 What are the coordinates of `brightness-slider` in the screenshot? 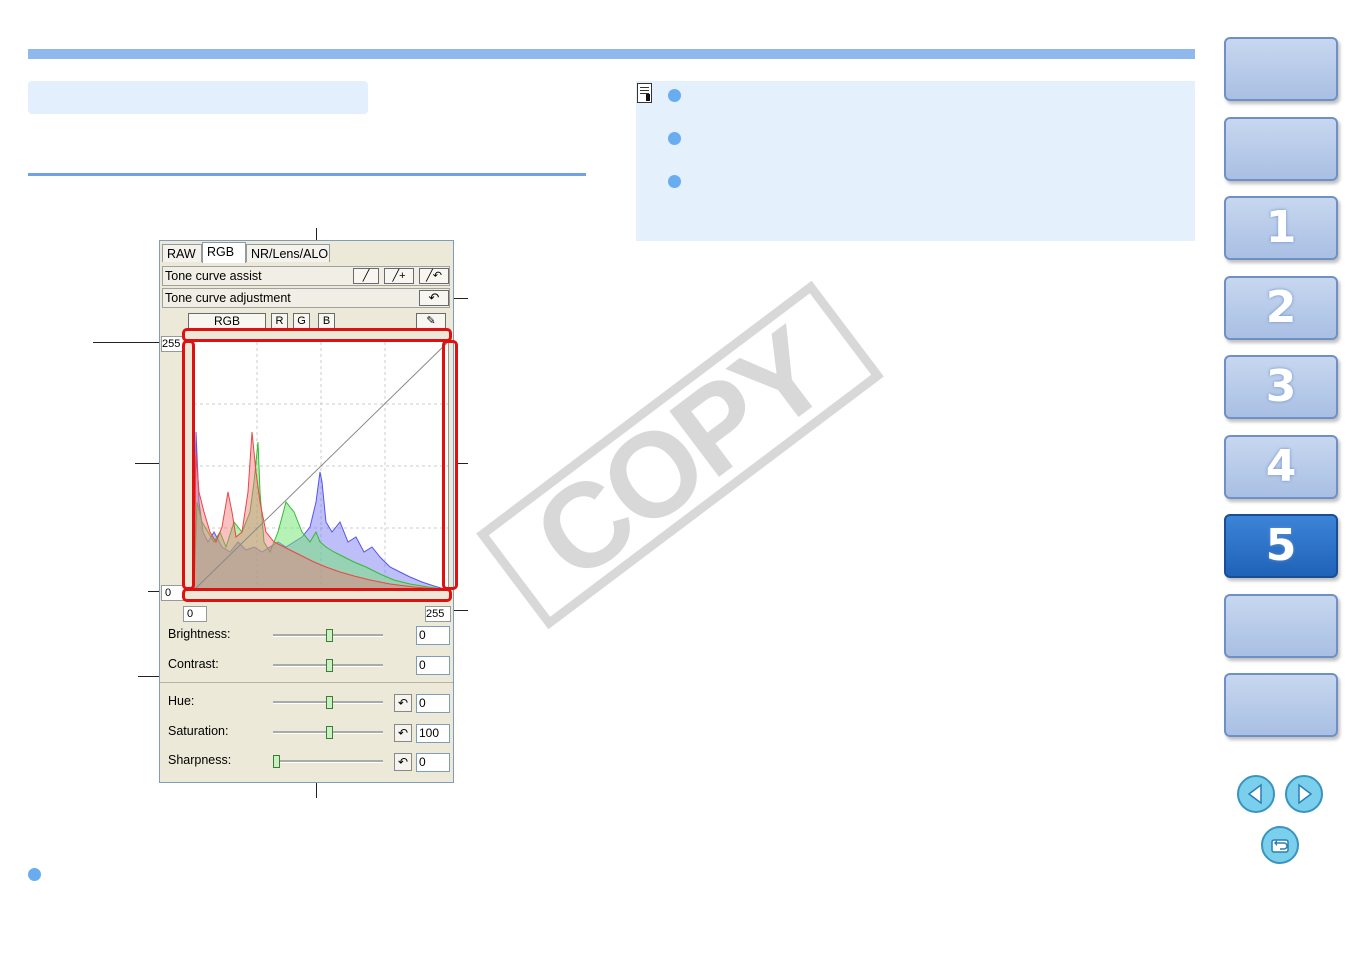 It's located at (328, 635).